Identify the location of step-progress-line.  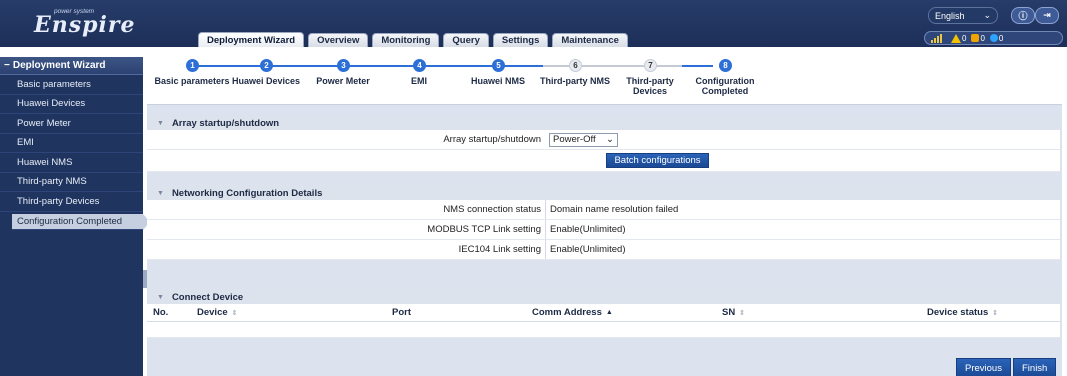
(367, 66).